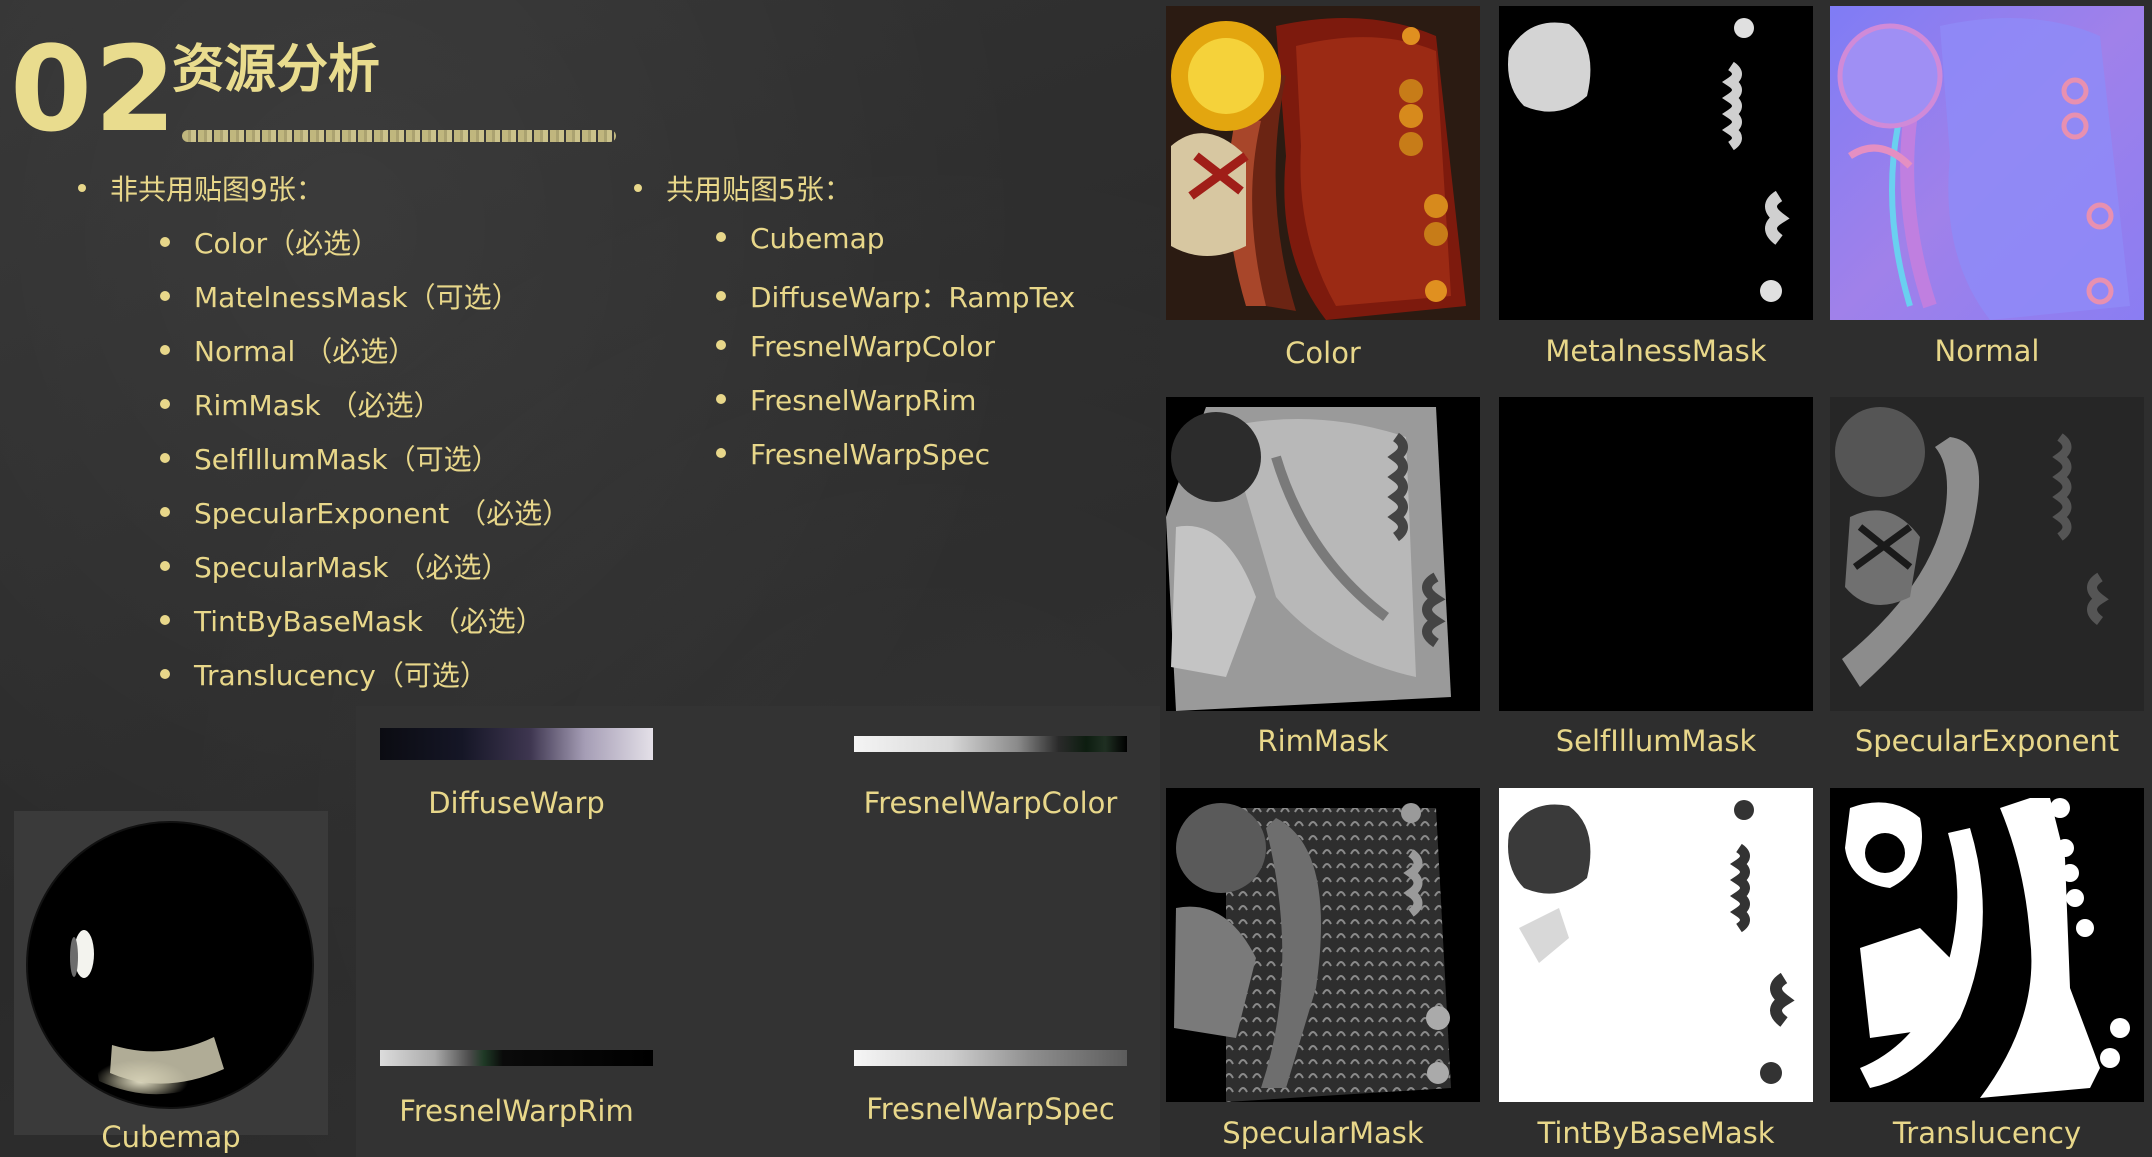  What do you see at coordinates (990, 803) in the screenshot?
I see `fresnel-warp-color-label: FresnelWarpColor` at bounding box center [990, 803].